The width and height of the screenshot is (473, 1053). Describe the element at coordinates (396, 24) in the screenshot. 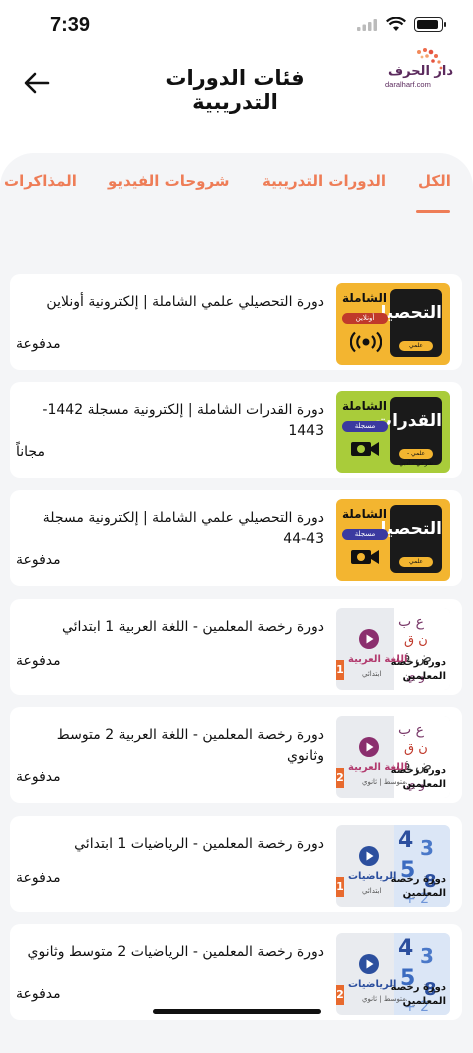

I see `wifi-icon` at that location.